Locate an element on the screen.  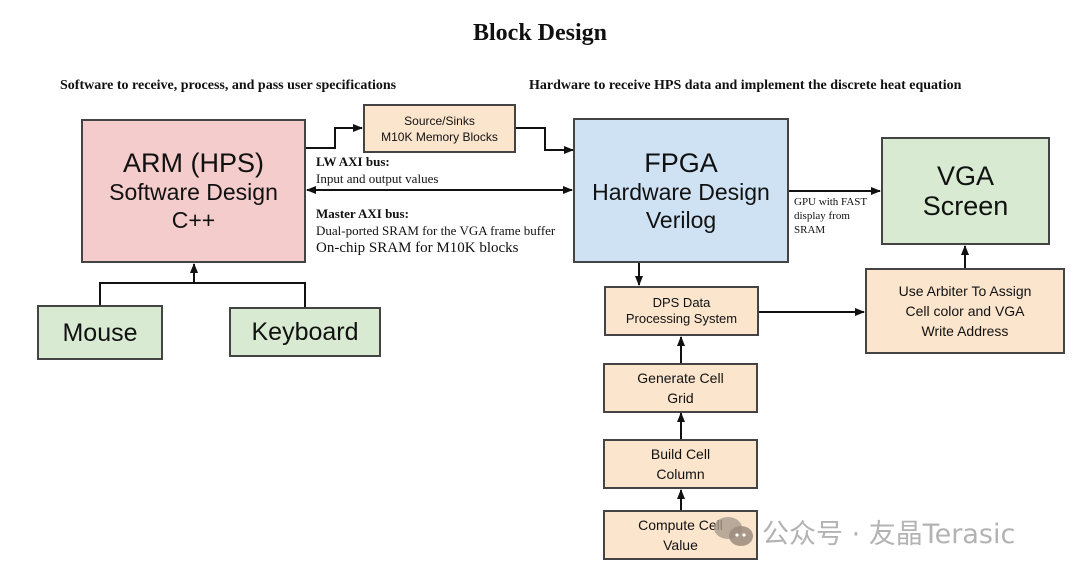
fpga-block-language: Verilog is located at coordinates (681, 219).